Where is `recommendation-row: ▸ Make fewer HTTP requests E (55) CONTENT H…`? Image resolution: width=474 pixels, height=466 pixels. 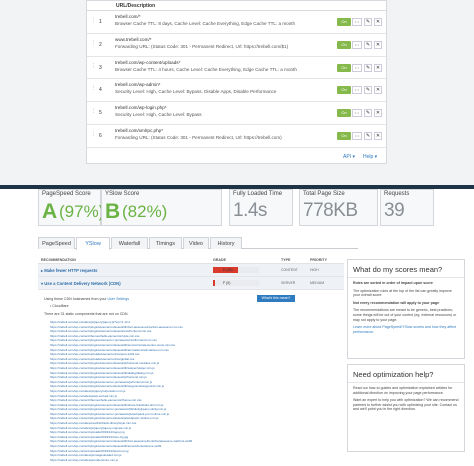 recommendation-row: ▸ Make fewer HTTP requests E (55) CONTENT H… is located at coordinates (191, 270).